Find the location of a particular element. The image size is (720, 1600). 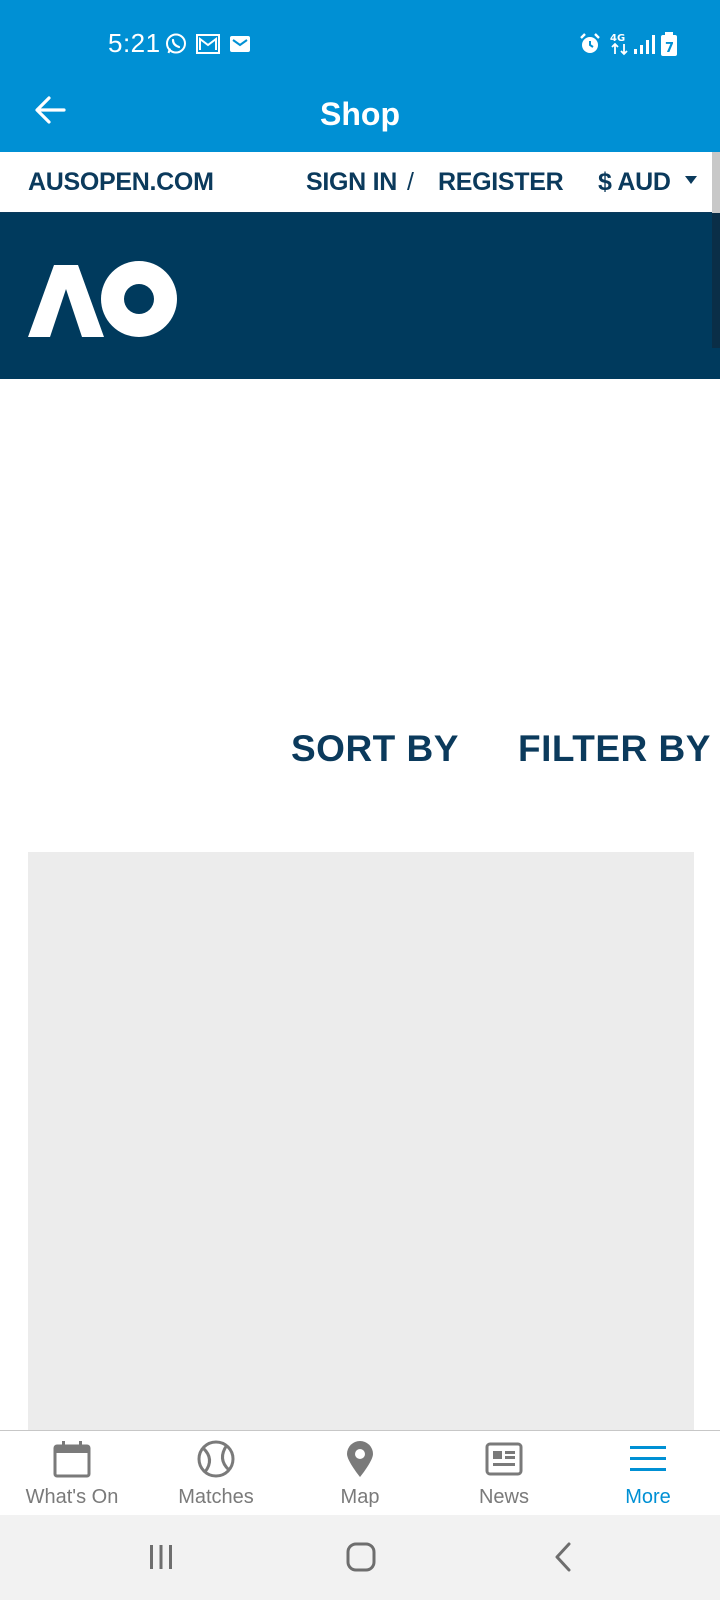

home-button is located at coordinates (361, 1557).